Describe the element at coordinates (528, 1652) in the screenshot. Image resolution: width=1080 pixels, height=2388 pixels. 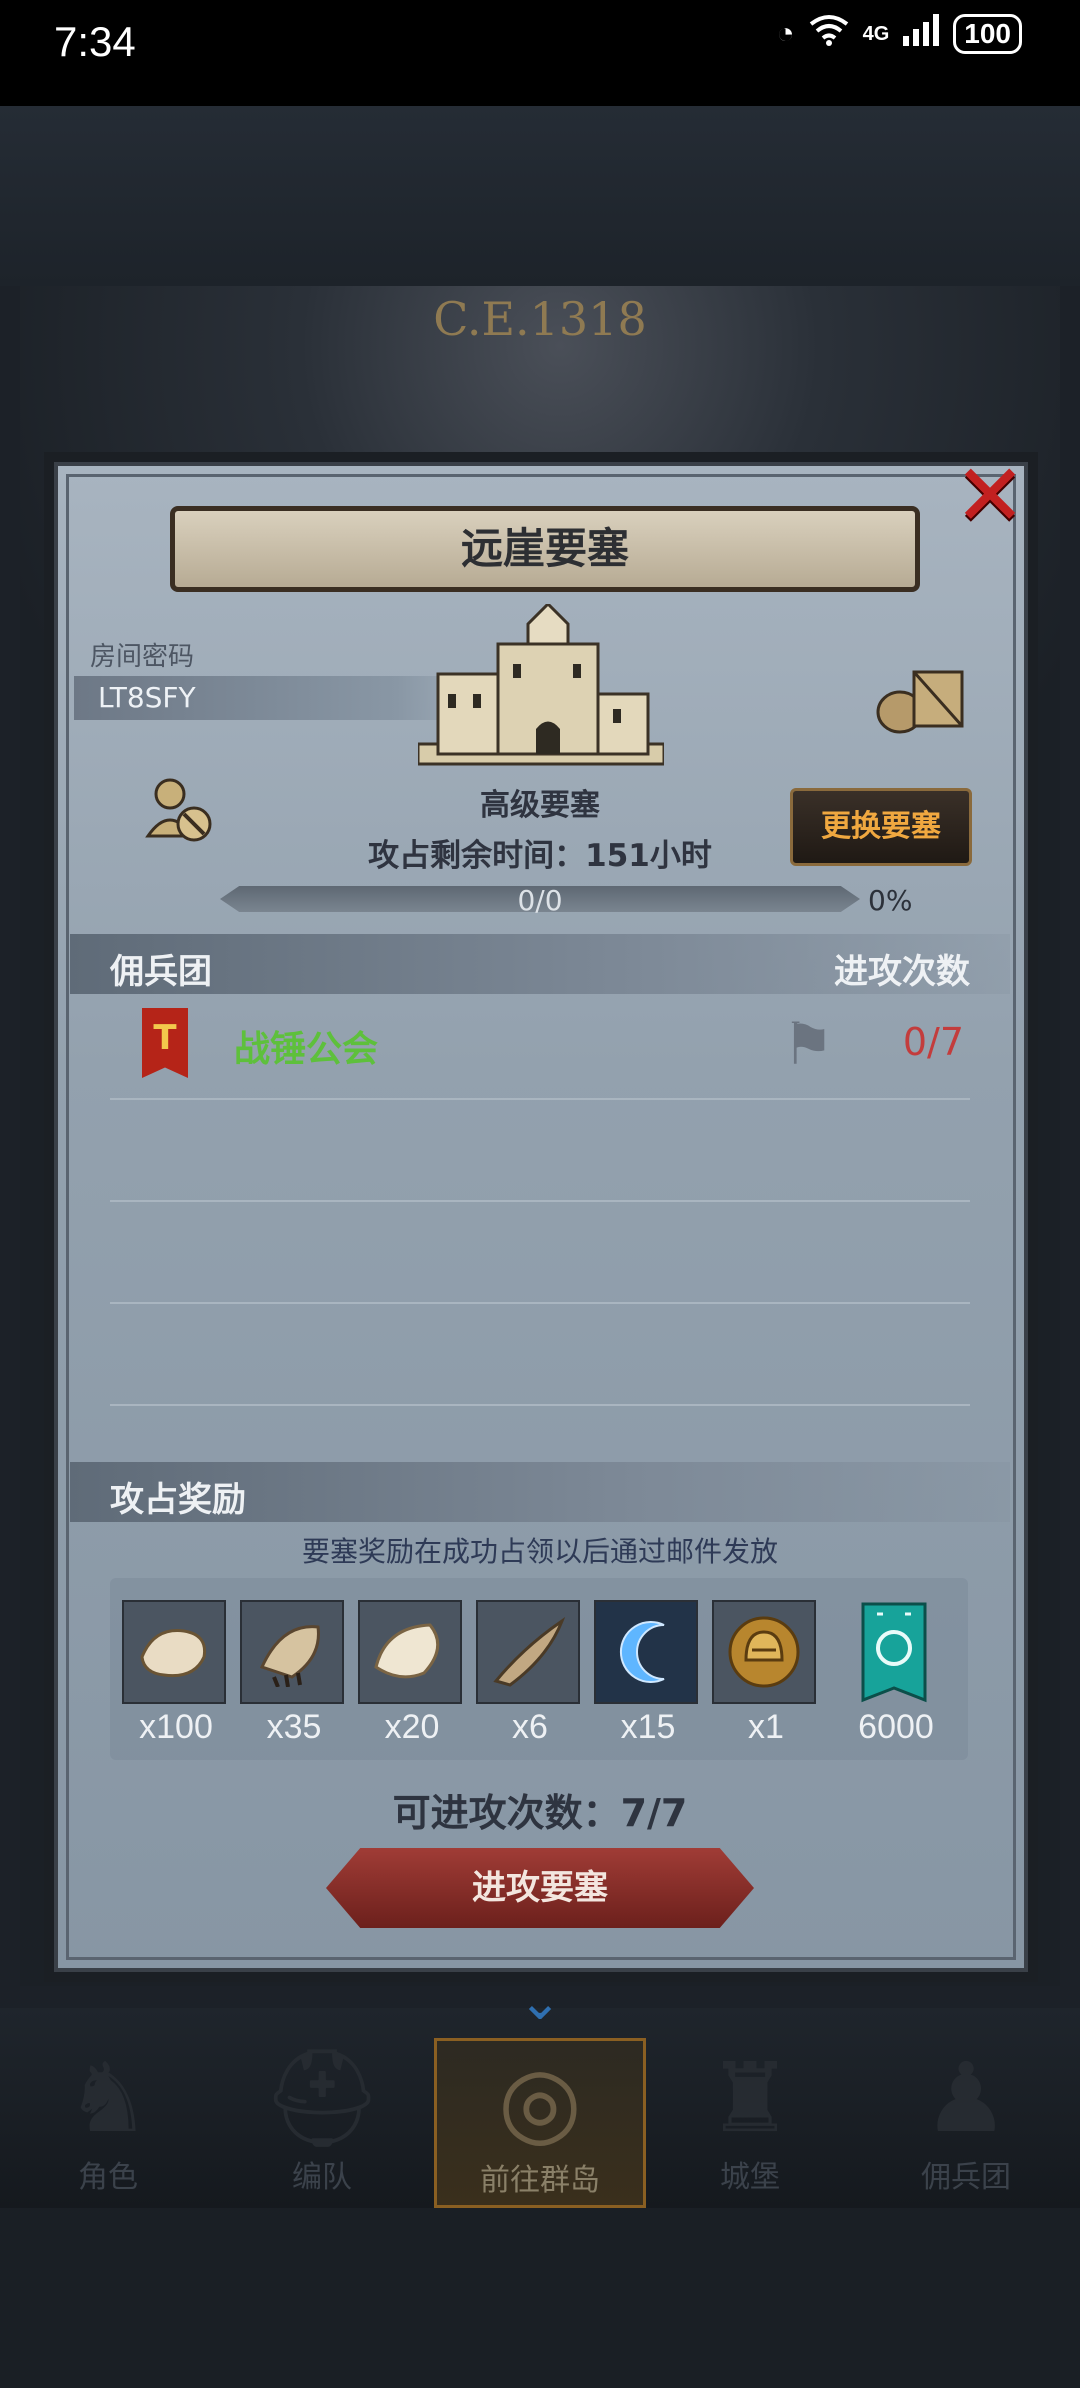
I see `horn-icon` at that location.